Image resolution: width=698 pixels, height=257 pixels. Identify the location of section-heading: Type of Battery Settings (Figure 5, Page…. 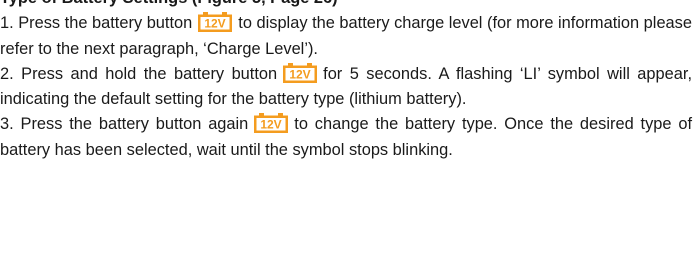
(346, 5).